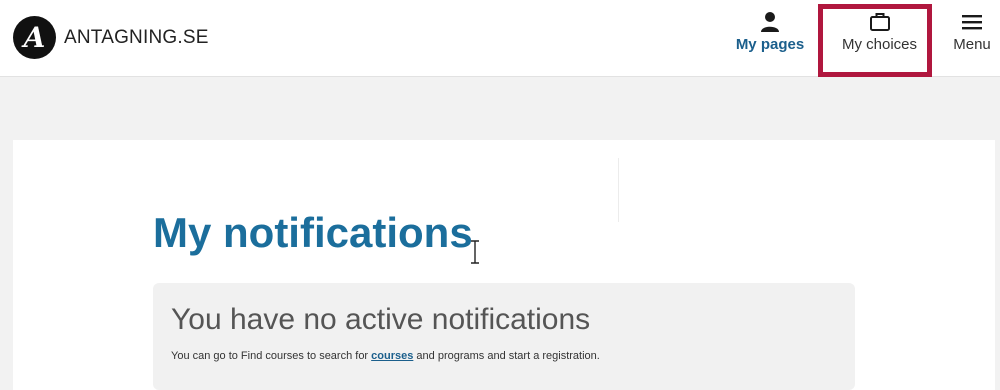 Image resolution: width=1000 pixels, height=390 pixels. Describe the element at coordinates (392, 356) in the screenshot. I see `courses-link: courses` at that location.